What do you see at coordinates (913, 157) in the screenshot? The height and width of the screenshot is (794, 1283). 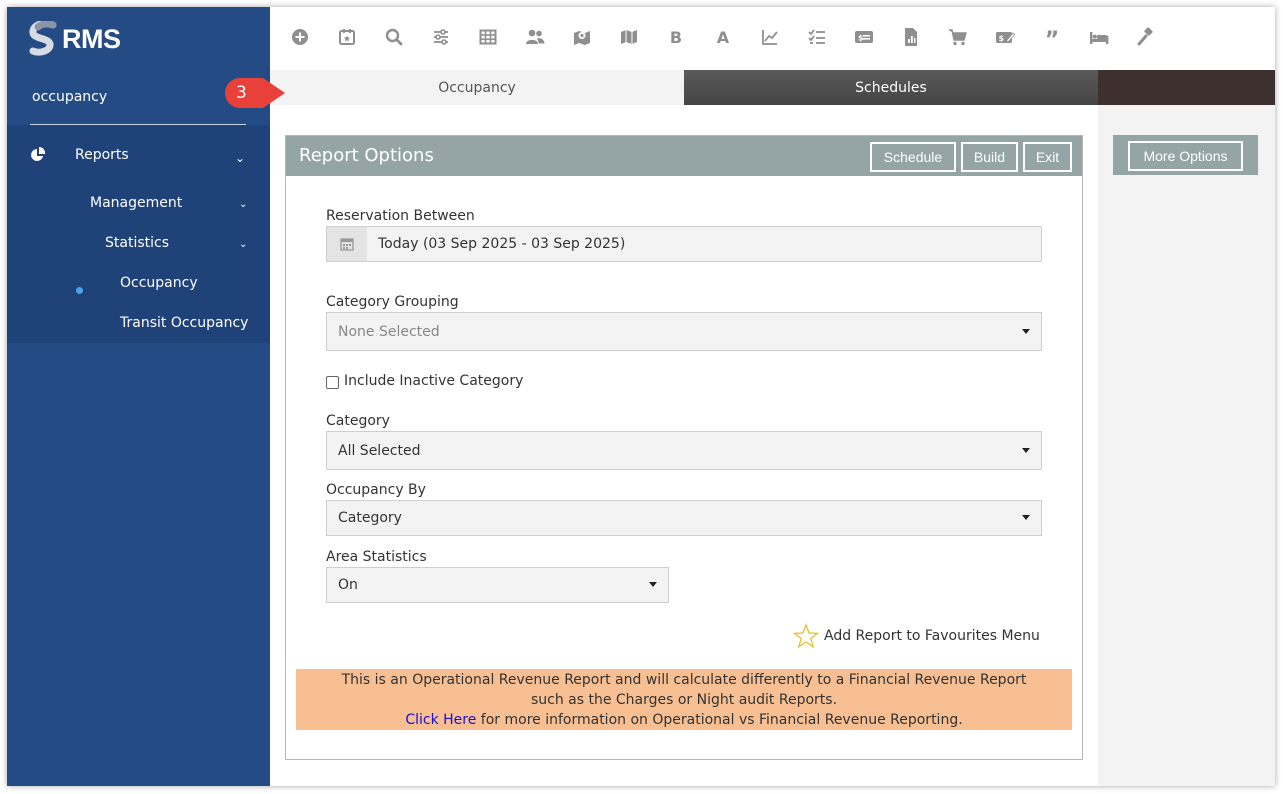 I see `schedule-button: Schedule` at bounding box center [913, 157].